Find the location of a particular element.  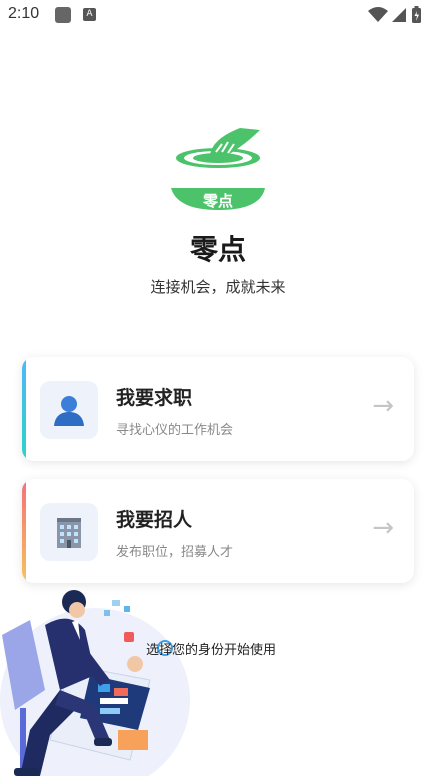

app-title: 零点 is located at coordinates (217, 249).